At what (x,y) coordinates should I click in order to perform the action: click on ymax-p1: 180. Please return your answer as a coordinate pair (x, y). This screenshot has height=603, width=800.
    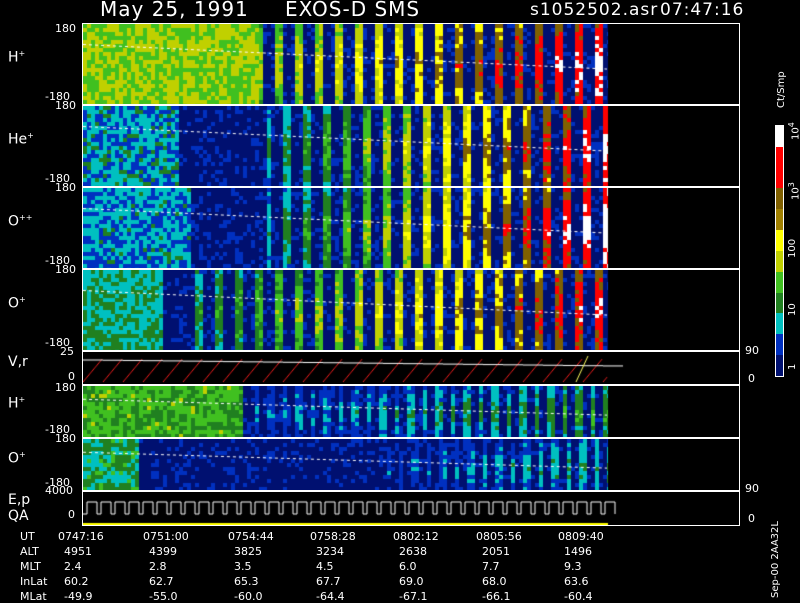
    Looking at the image, I should click on (65, 105).